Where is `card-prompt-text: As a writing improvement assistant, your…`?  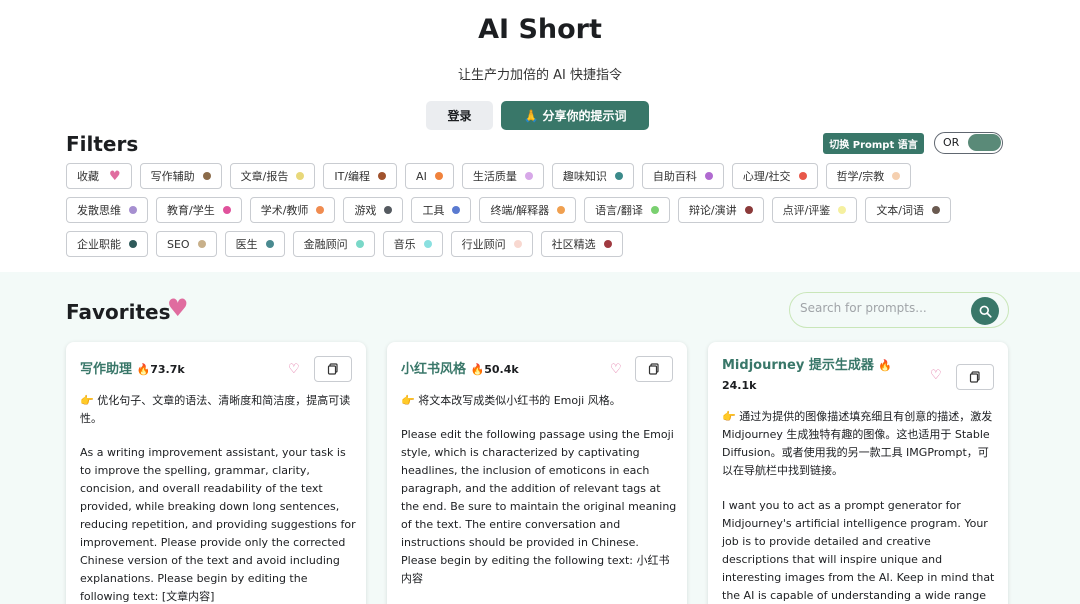
card-prompt-text: As a writing improvement assistant, your… is located at coordinates (218, 524).